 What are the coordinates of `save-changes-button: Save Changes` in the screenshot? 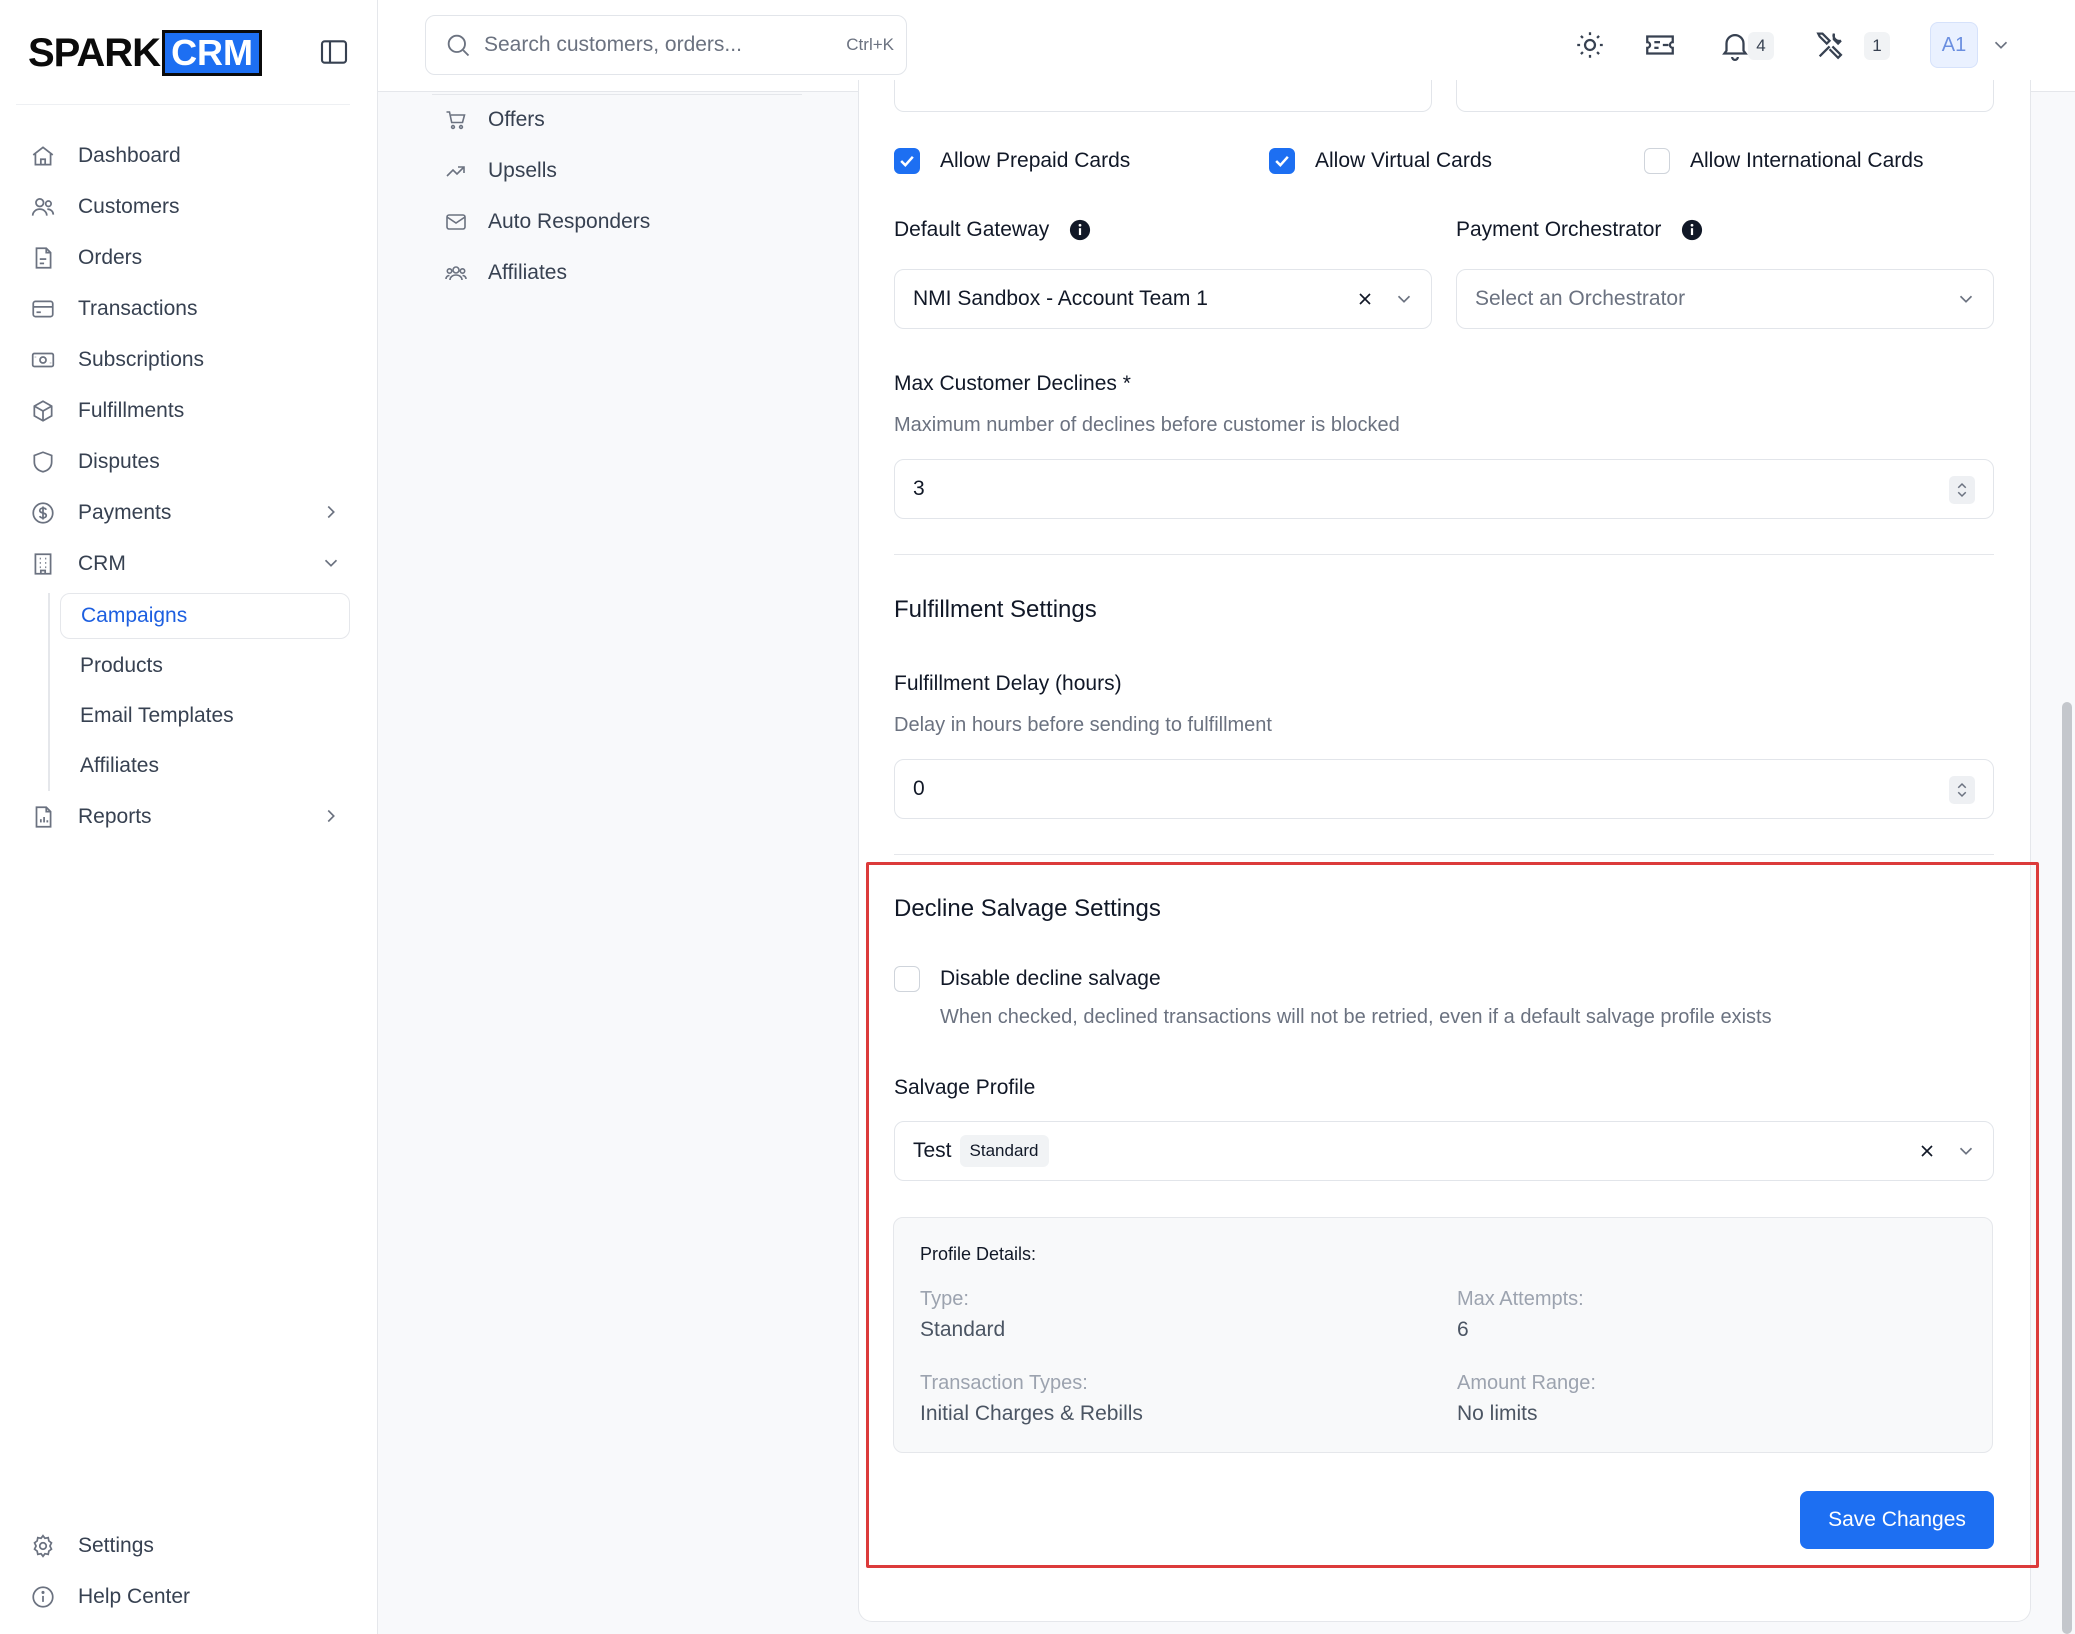 It's located at (1897, 1520).